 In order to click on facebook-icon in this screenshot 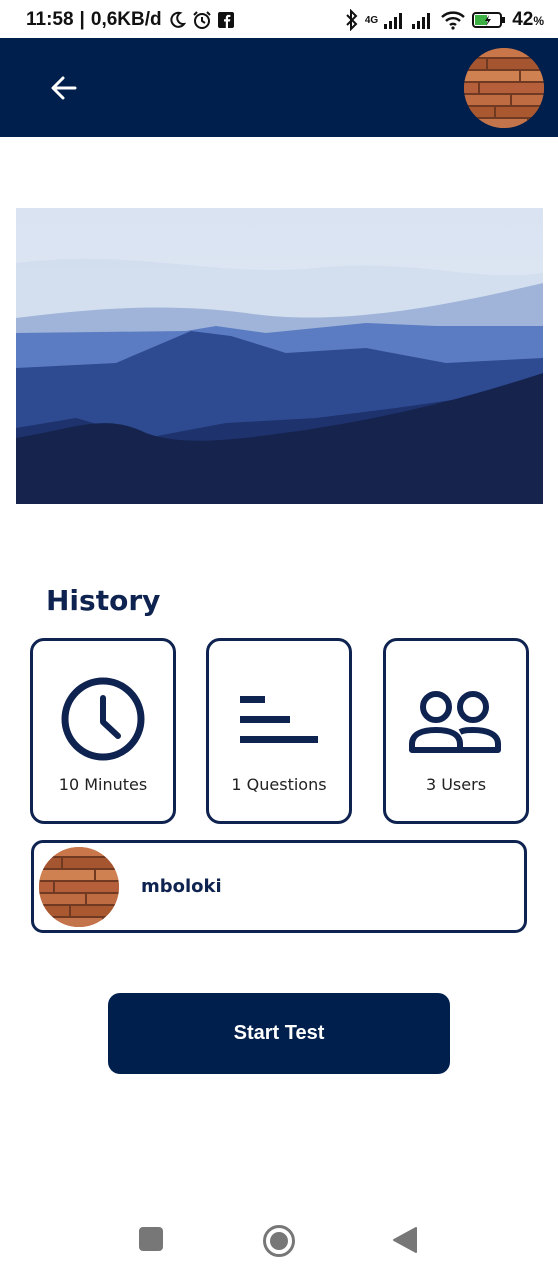, I will do `click(225, 20)`.